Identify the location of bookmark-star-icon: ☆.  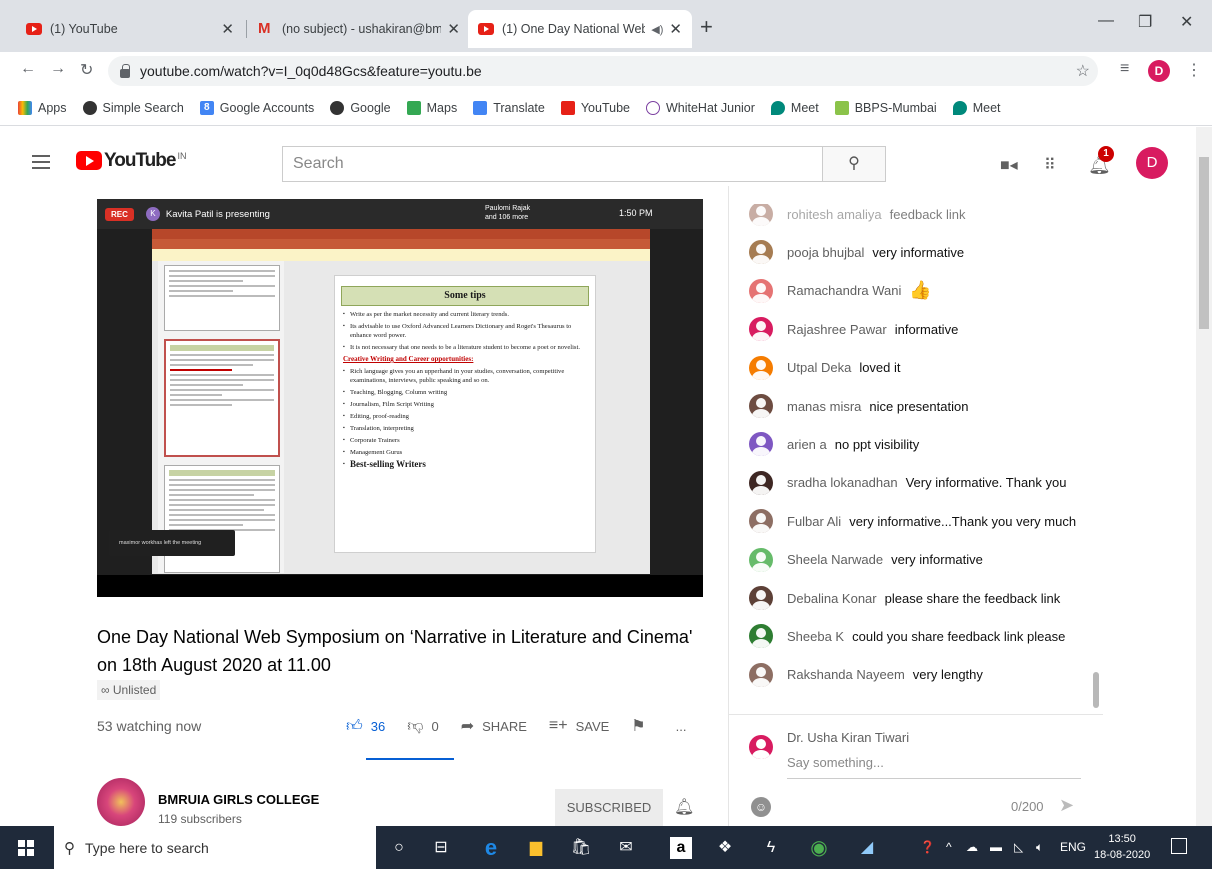
(1083, 71).